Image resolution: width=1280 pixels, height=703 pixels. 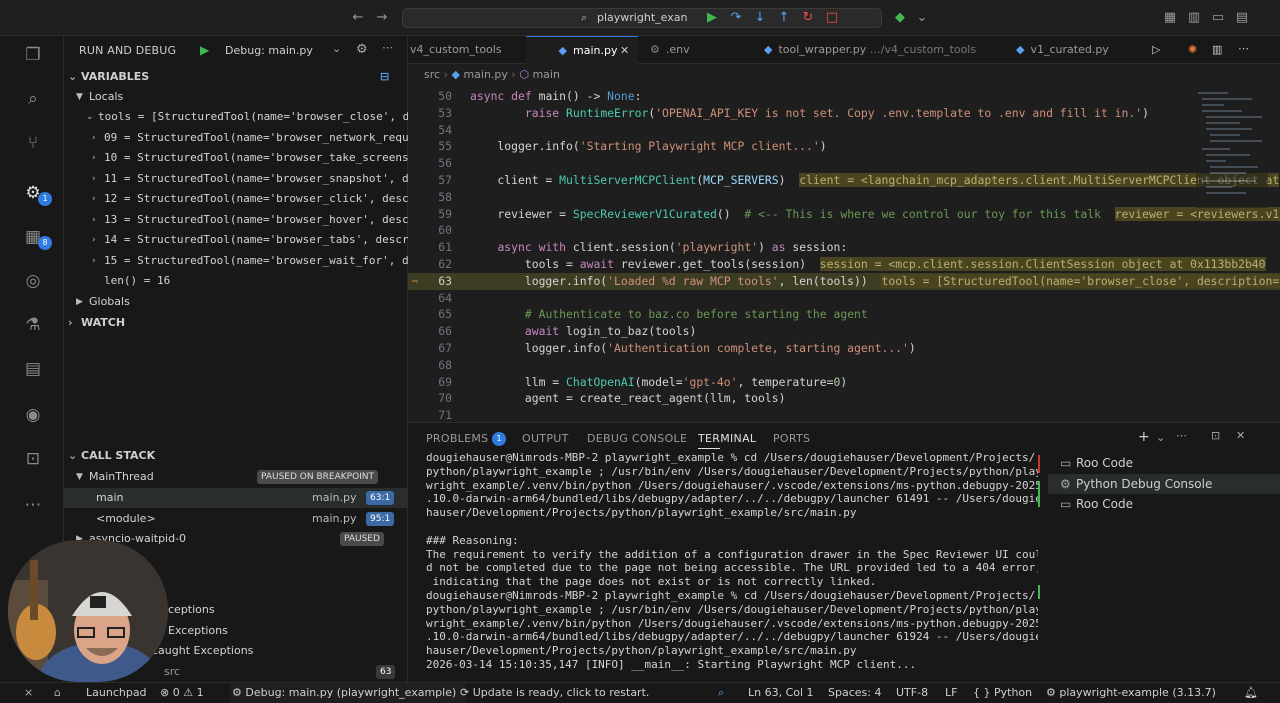 I want to click on copilot-icon: ◆, so click(x=900, y=18).